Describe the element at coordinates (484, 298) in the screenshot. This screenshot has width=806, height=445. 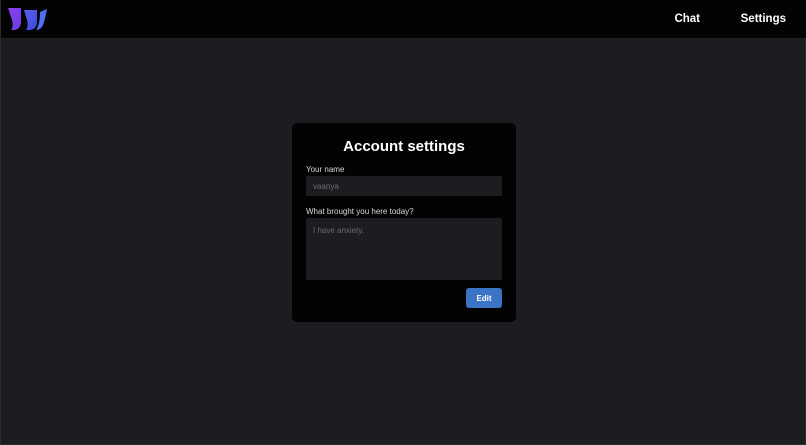
I see `edit-button: Edit` at that location.